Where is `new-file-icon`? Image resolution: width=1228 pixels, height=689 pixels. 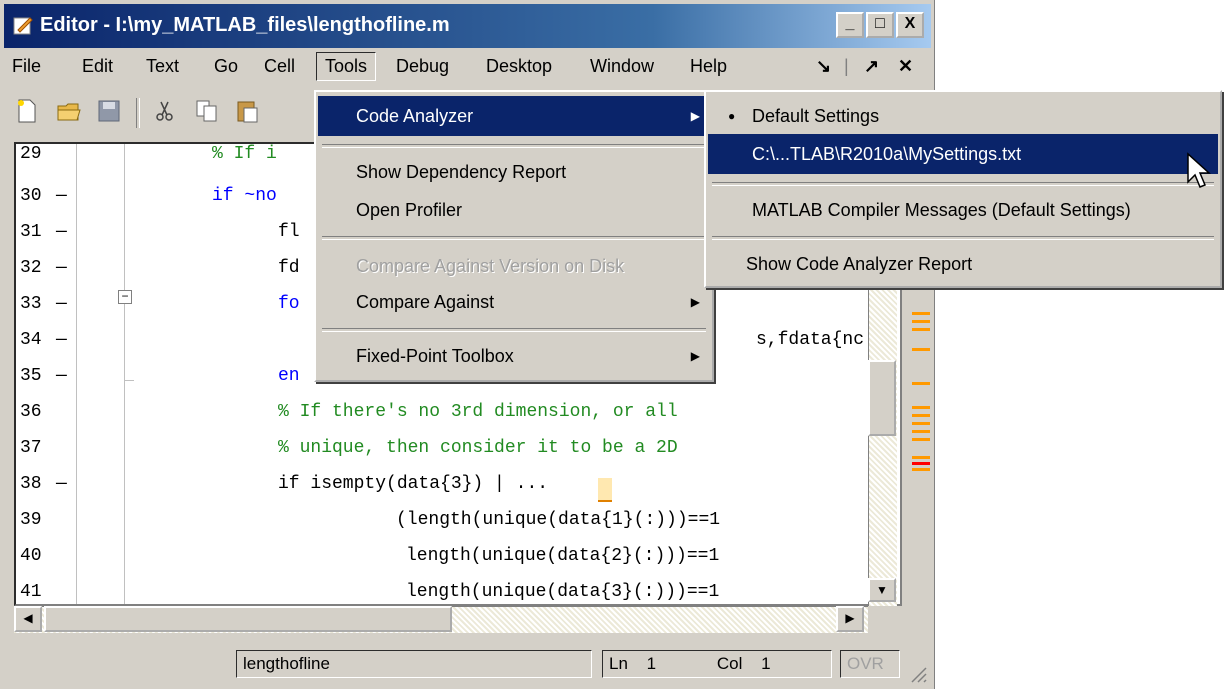
new-file-icon is located at coordinates (27, 111).